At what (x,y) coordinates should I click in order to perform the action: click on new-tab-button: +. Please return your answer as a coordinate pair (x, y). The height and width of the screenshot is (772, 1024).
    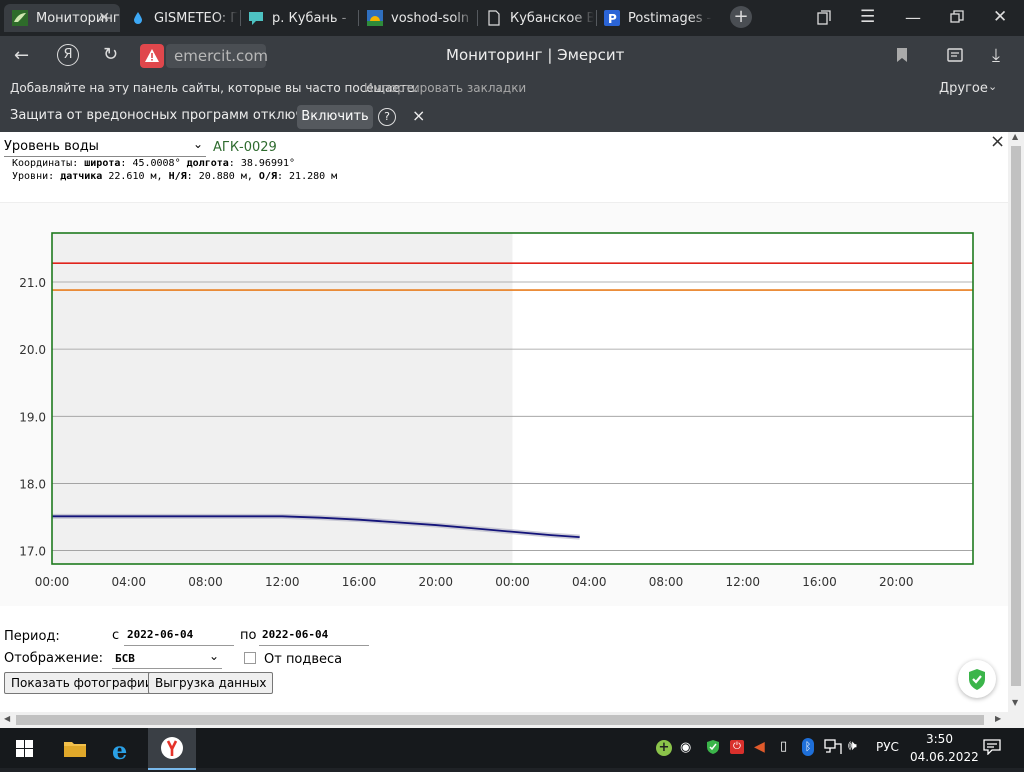
    Looking at the image, I should click on (741, 17).